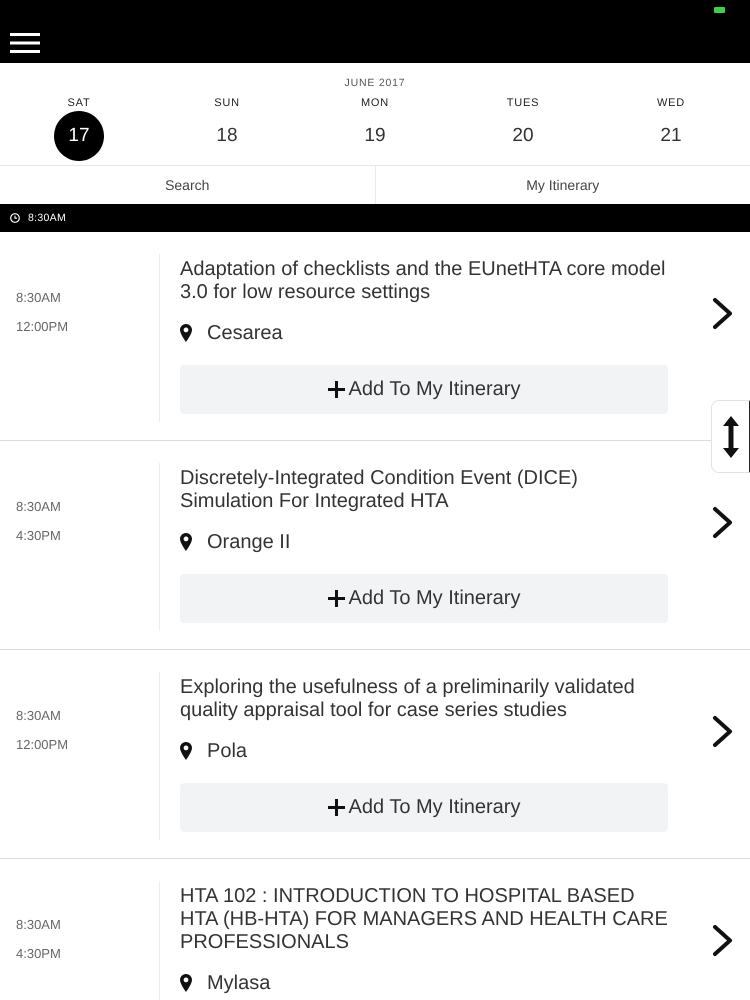 This screenshot has width=750, height=1000. Describe the element at coordinates (671, 103) in the screenshot. I see `weekday-label: WED` at that location.